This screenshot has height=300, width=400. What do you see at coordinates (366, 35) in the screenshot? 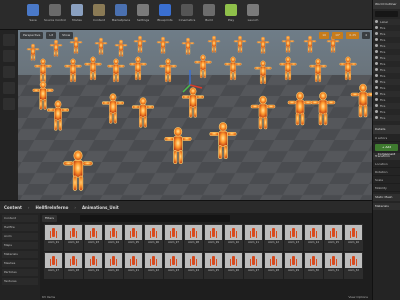
I see `camera-speed-button: 4` at bounding box center [366, 35].